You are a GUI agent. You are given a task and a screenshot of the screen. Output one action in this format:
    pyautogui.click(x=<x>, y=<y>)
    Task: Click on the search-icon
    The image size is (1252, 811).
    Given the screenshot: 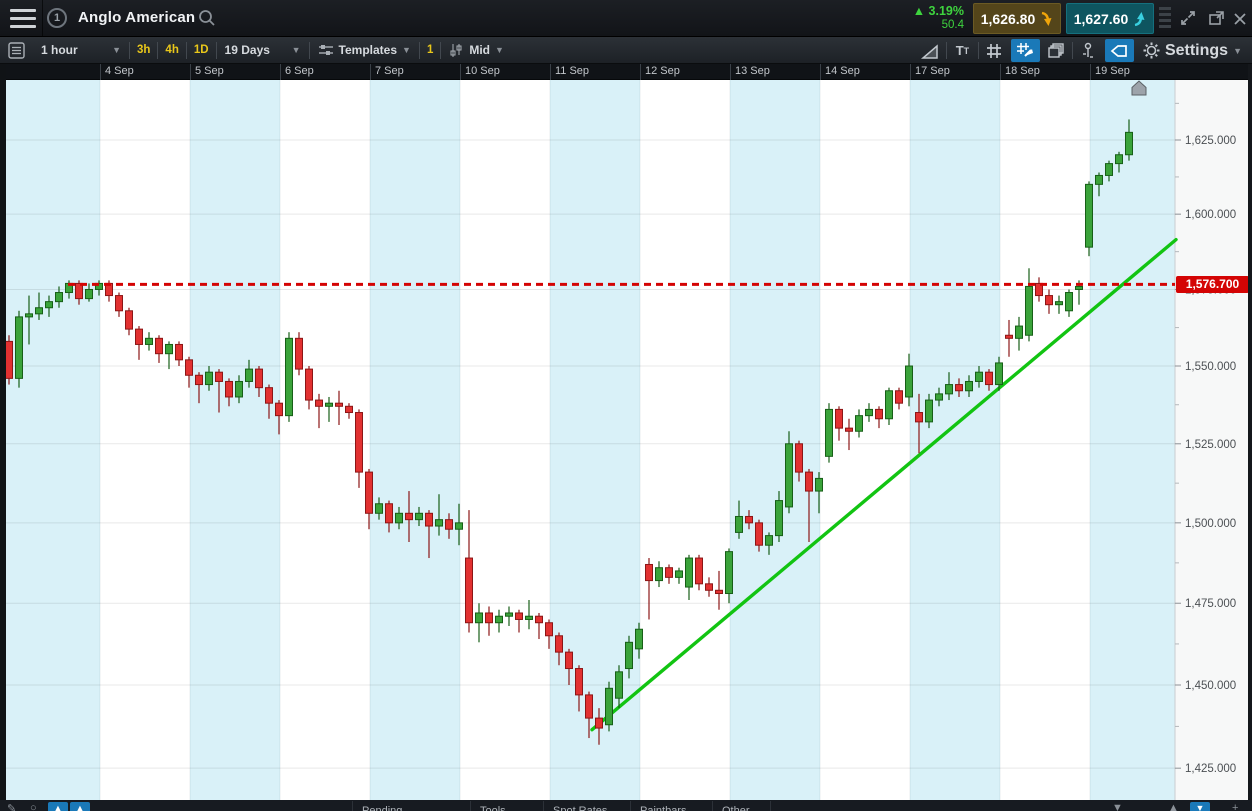 What is the action you would take?
    pyautogui.click(x=207, y=20)
    